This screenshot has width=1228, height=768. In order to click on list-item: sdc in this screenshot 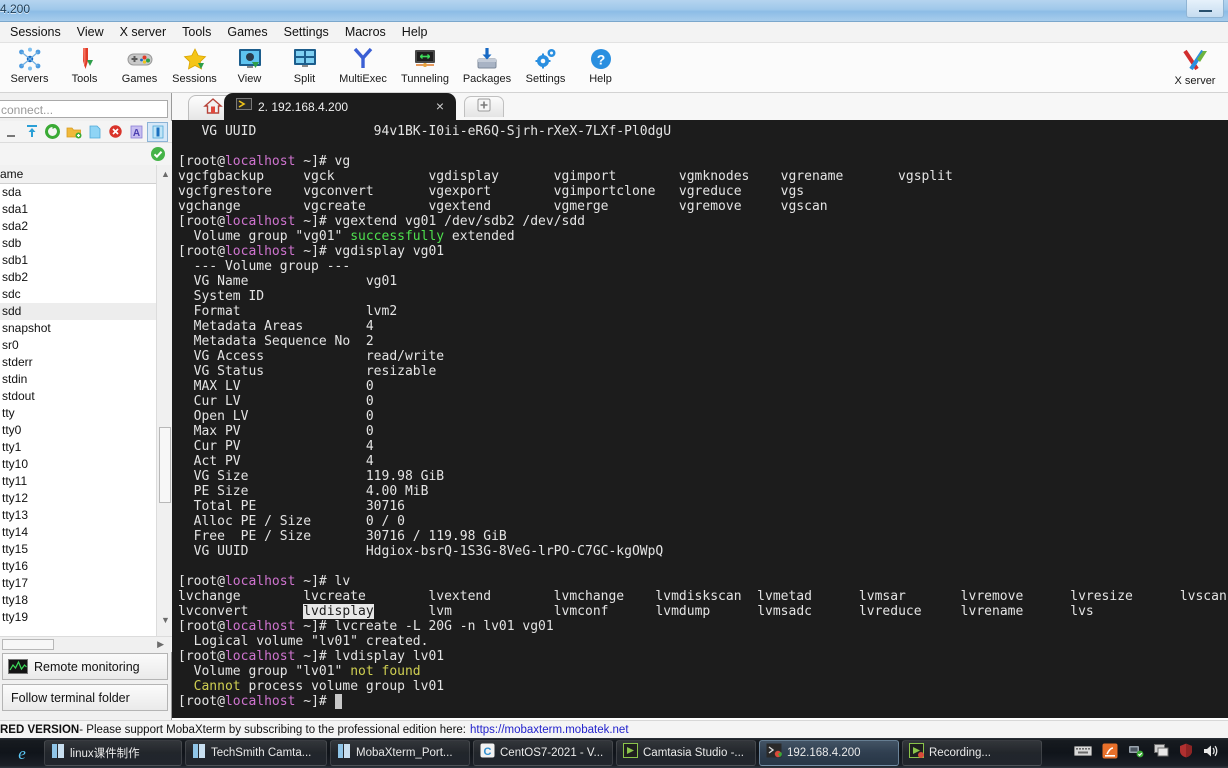, I will do `click(78, 294)`.